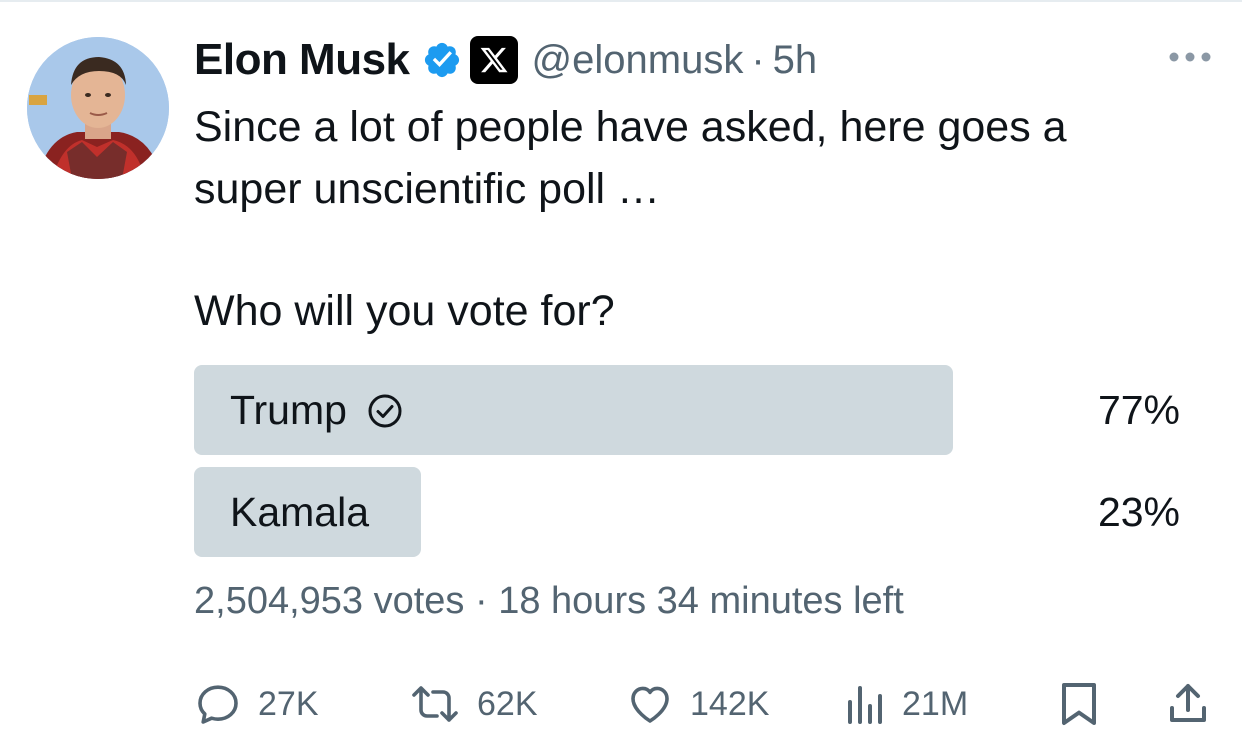  What do you see at coordinates (329, 601) in the screenshot?
I see `poll-votes: 2,504,953 votes` at bounding box center [329, 601].